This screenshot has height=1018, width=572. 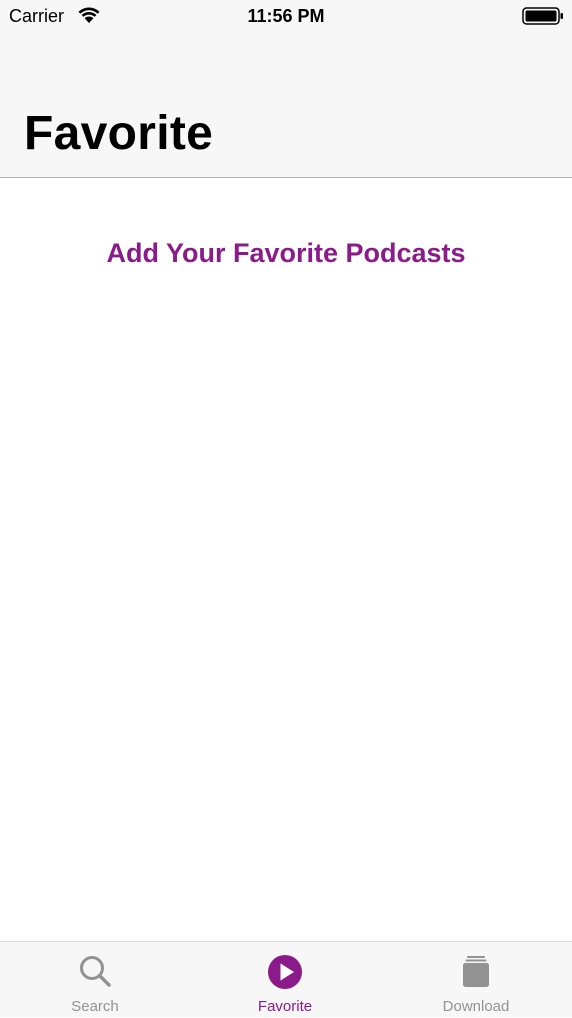 What do you see at coordinates (286, 253) in the screenshot?
I see `empty-state-message: Add Your Favorite Podcasts` at bounding box center [286, 253].